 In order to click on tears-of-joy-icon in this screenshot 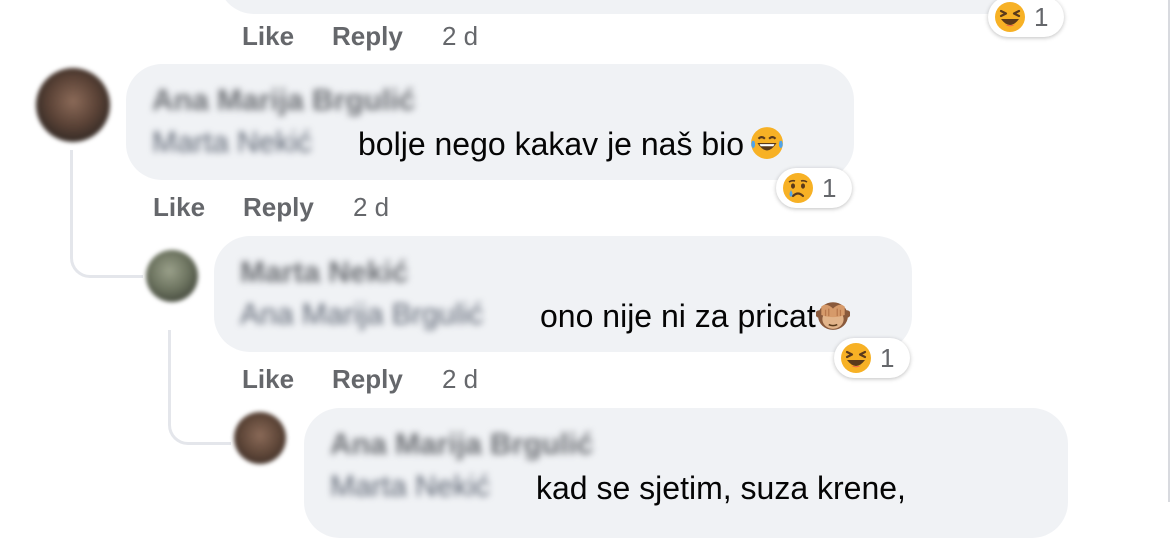, I will do `click(767, 143)`.